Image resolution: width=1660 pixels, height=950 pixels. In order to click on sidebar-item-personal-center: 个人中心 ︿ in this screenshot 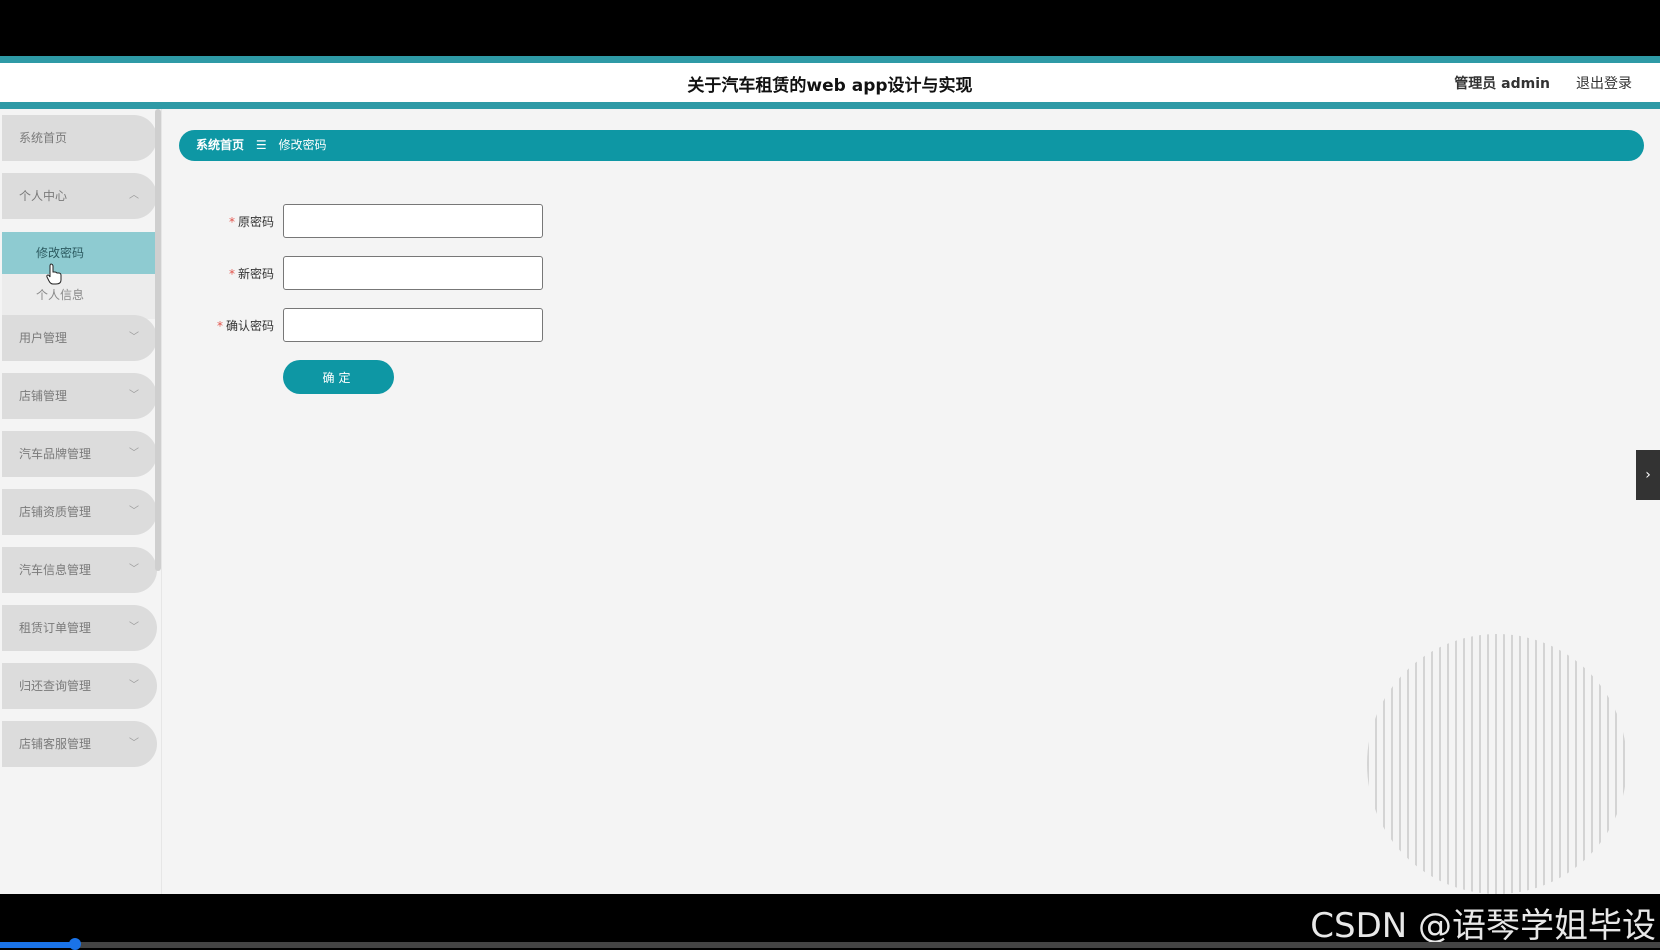, I will do `click(79, 196)`.